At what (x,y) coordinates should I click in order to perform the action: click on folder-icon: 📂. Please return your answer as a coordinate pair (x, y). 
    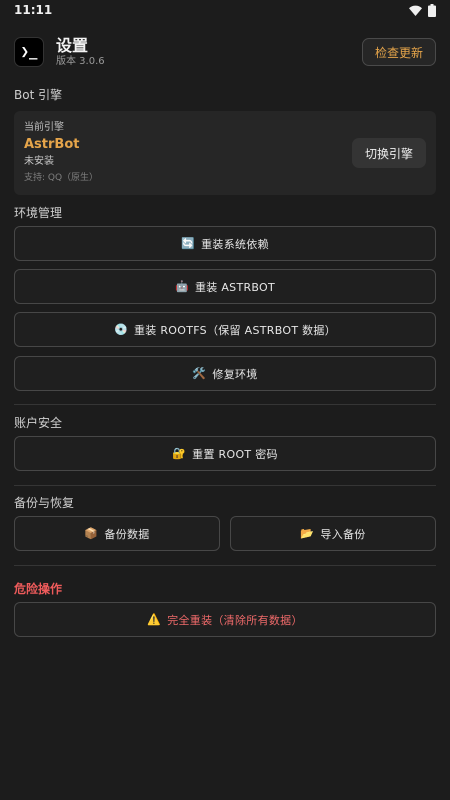
    Looking at the image, I should click on (307, 533).